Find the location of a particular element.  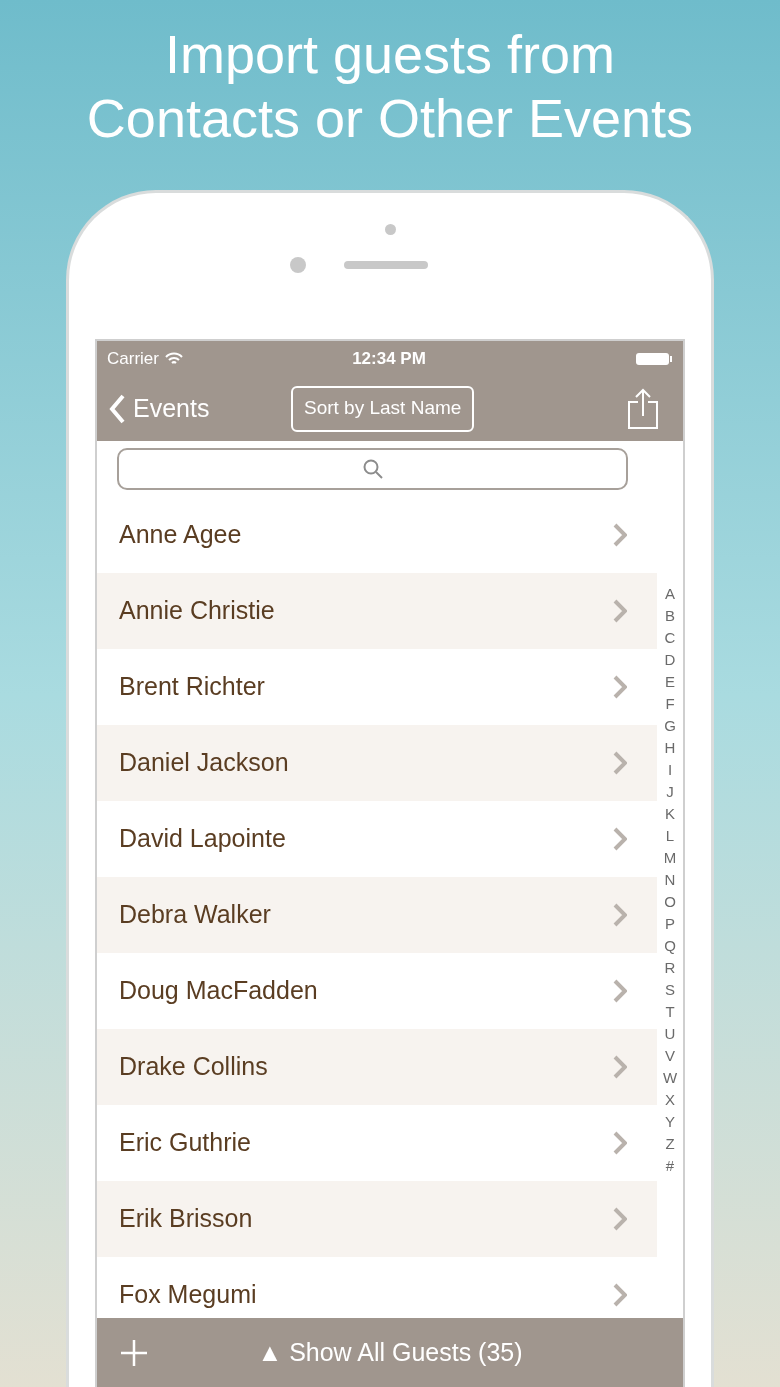

search-field is located at coordinates (372, 469).